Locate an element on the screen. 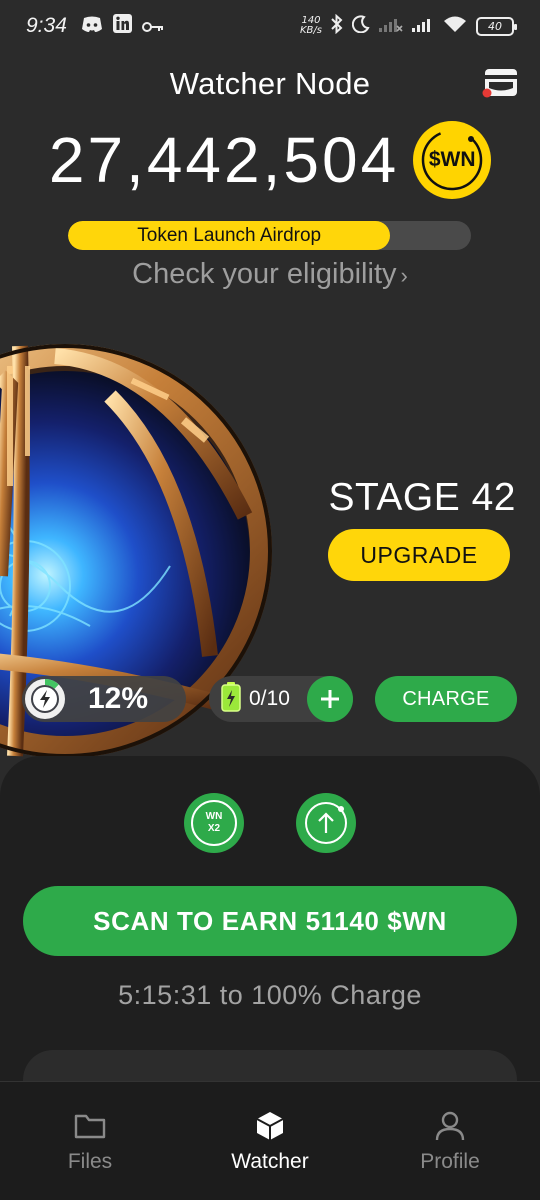 The image size is (540, 1200). nav-label-watcher: Watcher is located at coordinates (270, 1161).